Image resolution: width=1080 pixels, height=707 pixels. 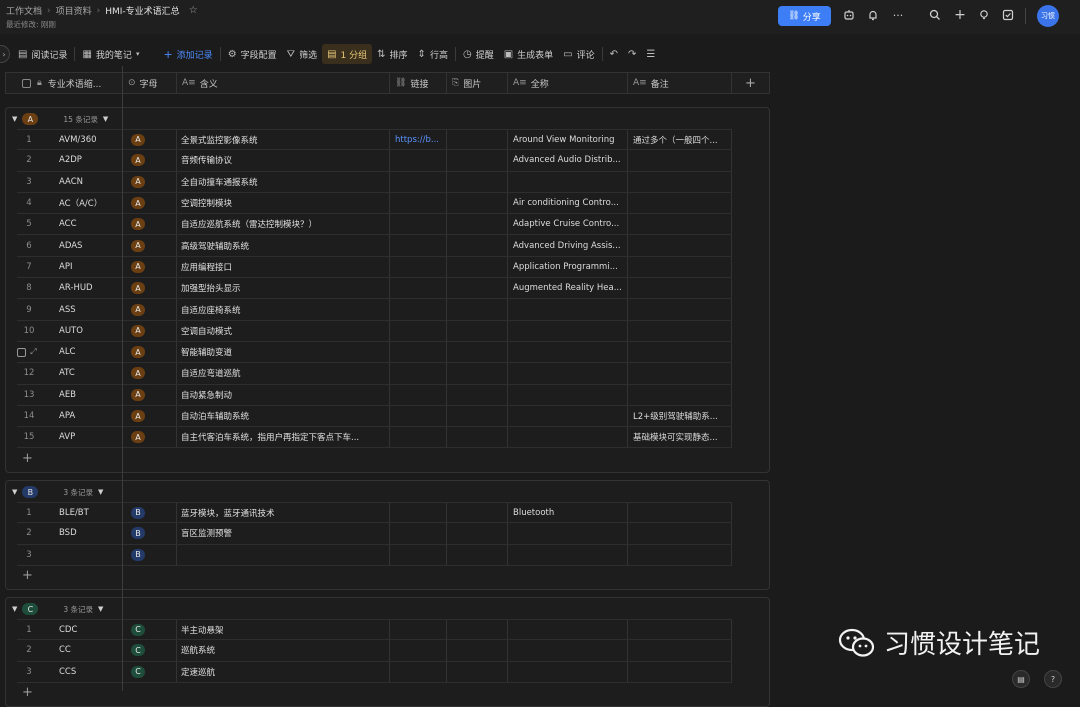 What do you see at coordinates (82, 181) in the screenshot?
I see `cell-abbr: AACN` at bounding box center [82, 181].